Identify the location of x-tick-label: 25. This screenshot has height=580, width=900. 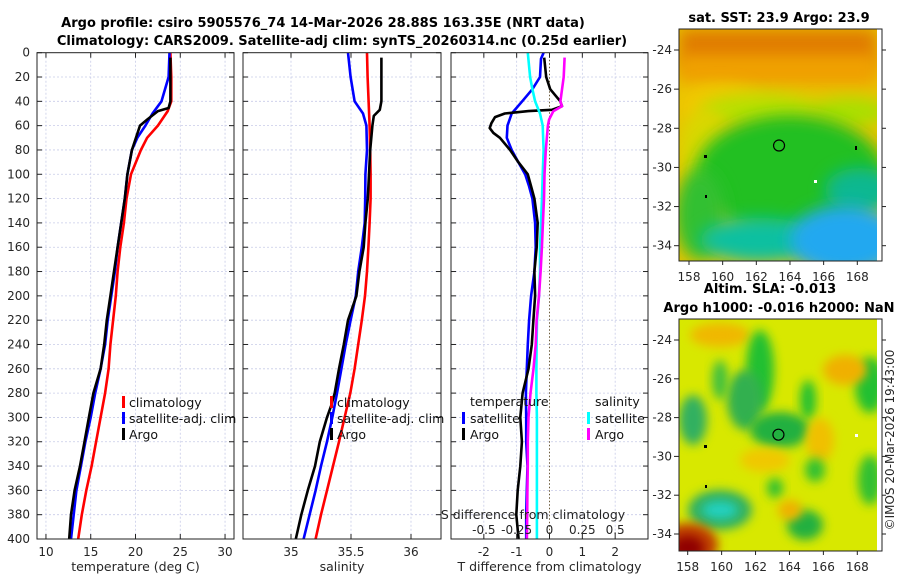
(180, 552).